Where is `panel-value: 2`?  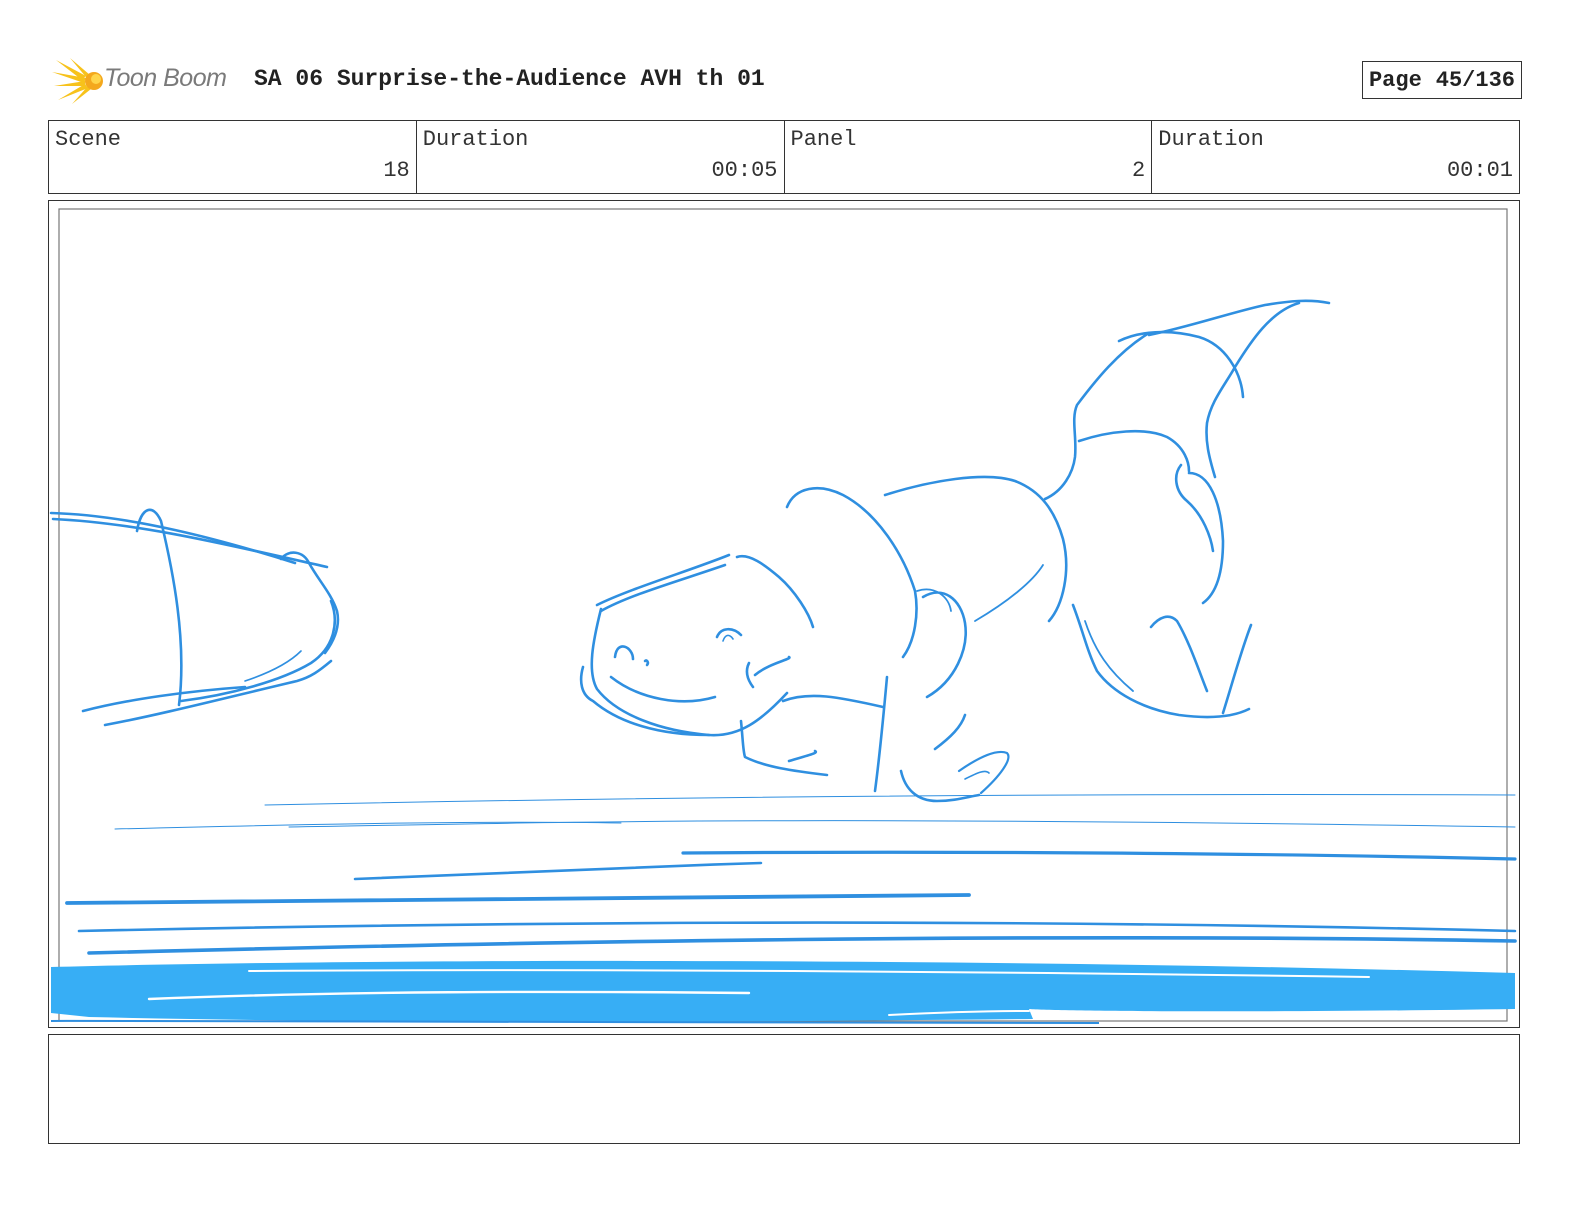 panel-value: 2 is located at coordinates (1139, 170).